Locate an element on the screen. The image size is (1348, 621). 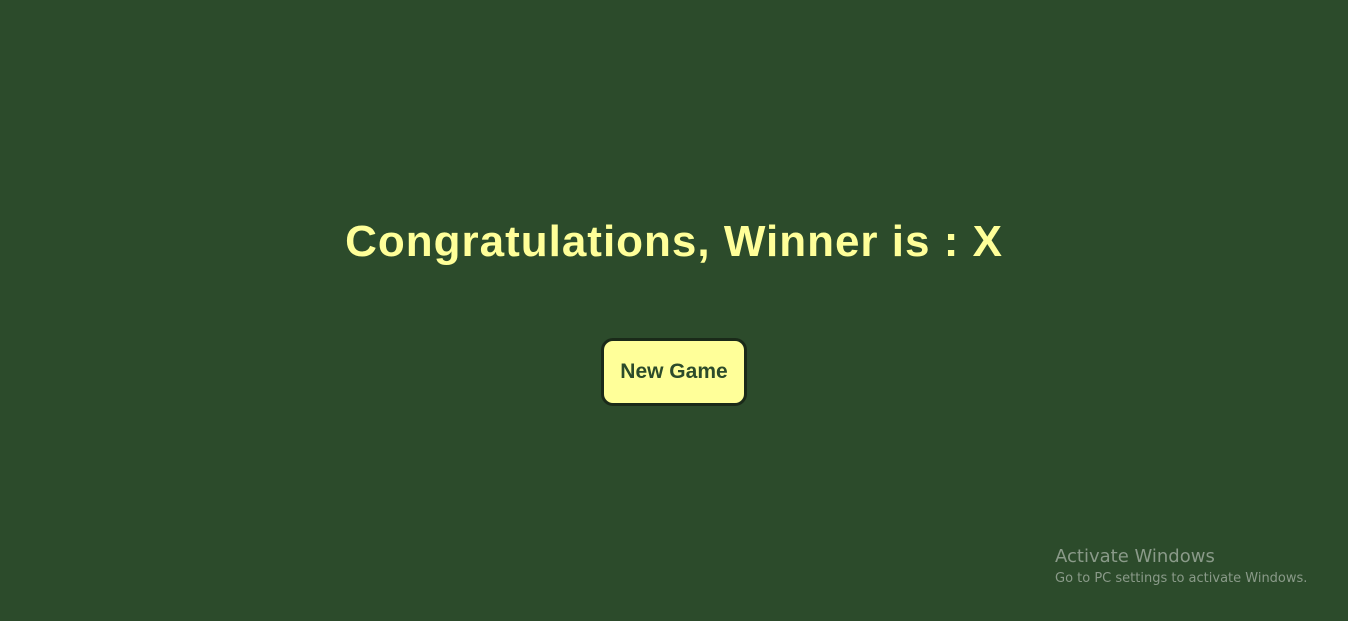
activate-windows-subtitle: Go to PC settings to activate Windows. is located at coordinates (1181, 578).